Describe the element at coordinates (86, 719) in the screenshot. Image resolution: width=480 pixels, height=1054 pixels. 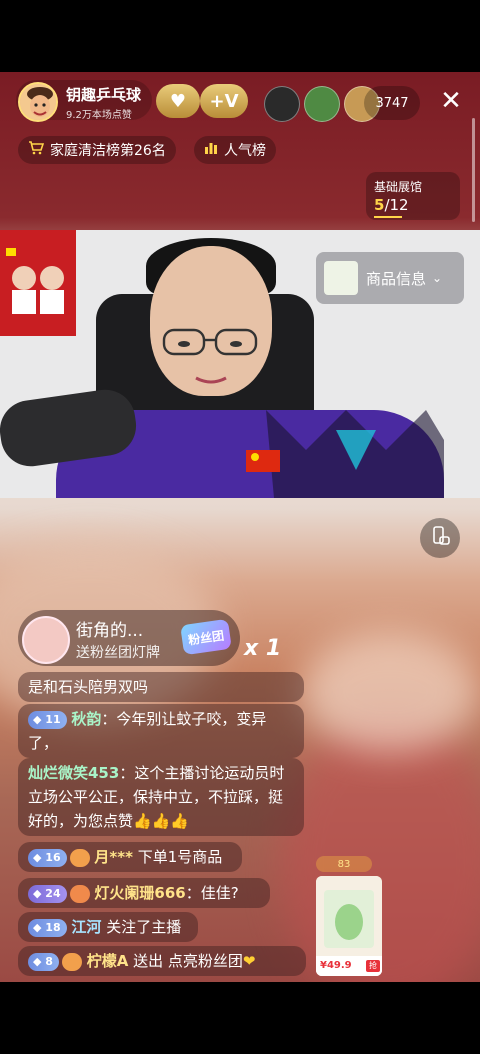
I see `chat-username: 秋韵` at that location.